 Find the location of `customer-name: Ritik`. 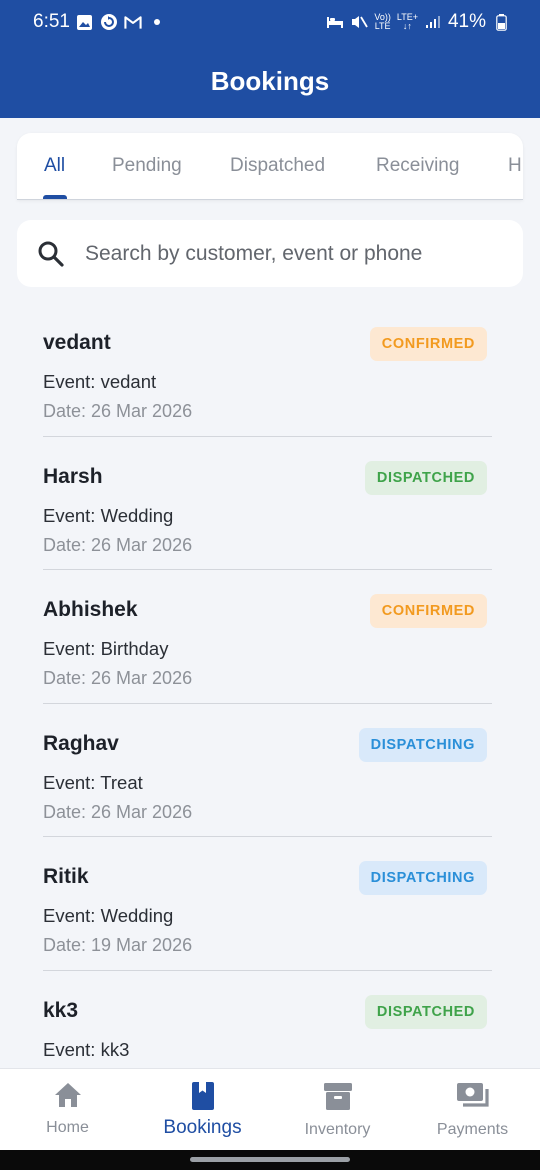

customer-name: Ritik is located at coordinates (66, 876).